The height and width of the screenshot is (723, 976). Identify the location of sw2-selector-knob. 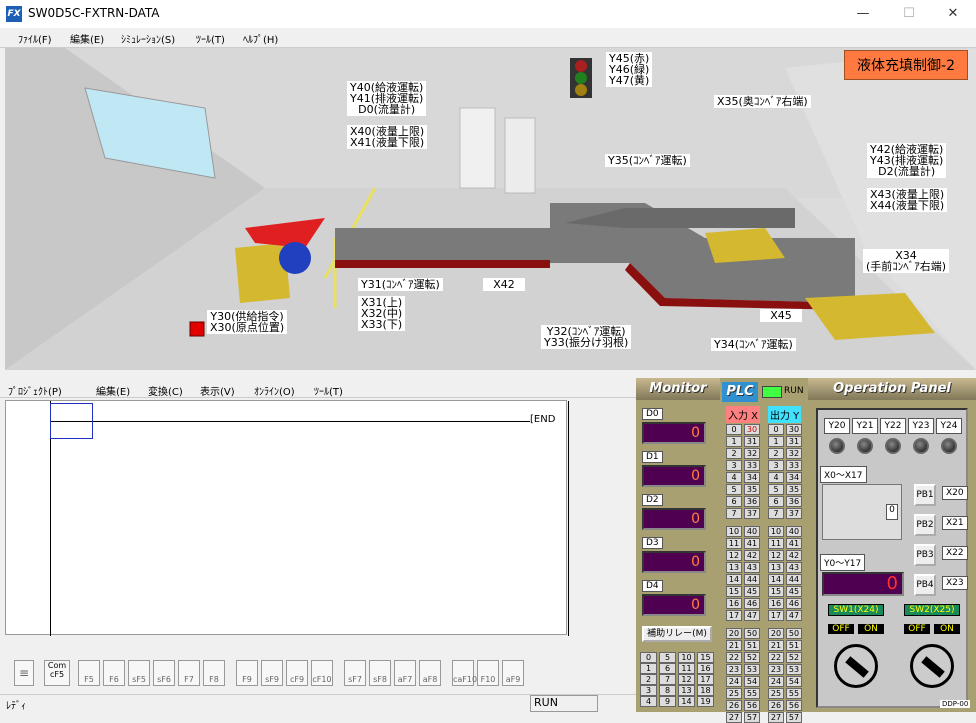
(932, 666).